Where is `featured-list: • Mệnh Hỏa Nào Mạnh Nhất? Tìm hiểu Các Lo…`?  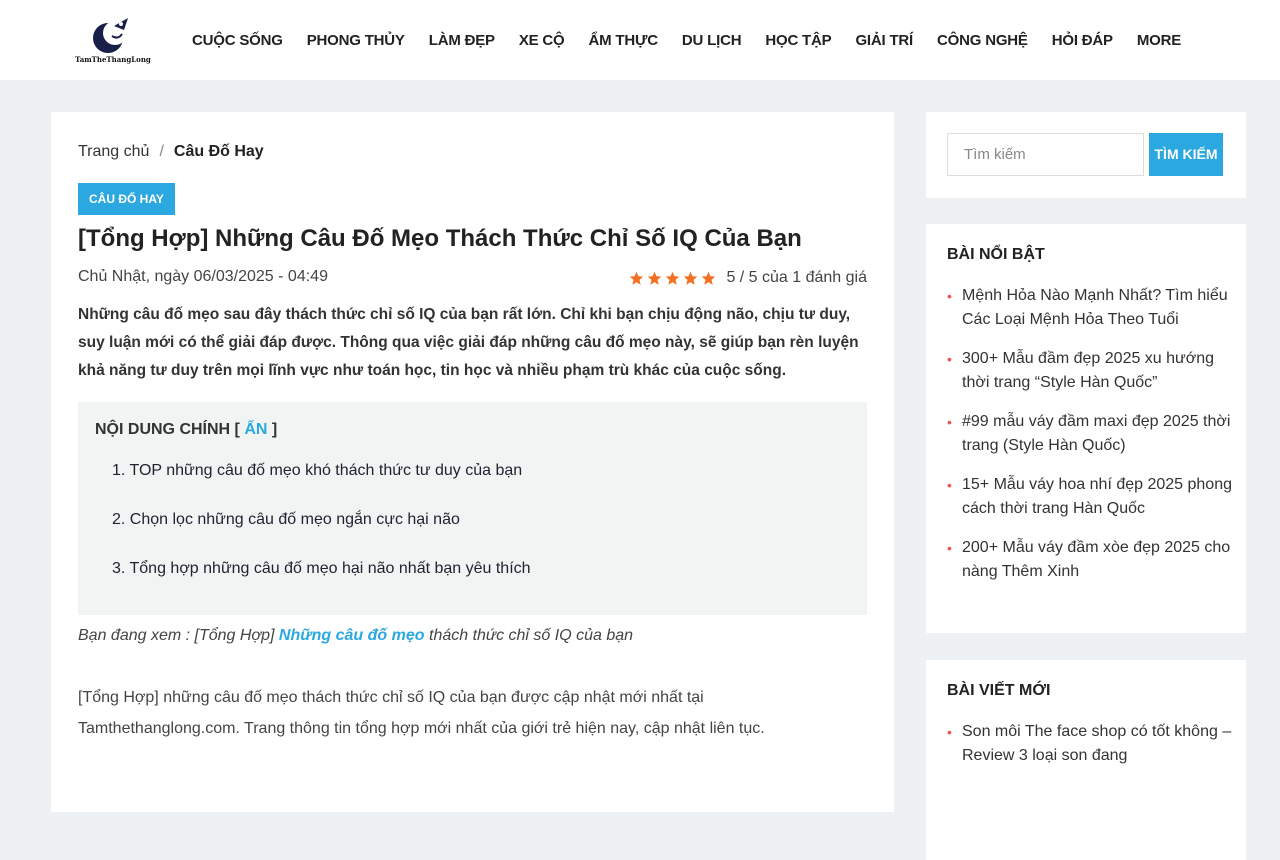 featured-list: • Mệnh Hỏa Nào Mạnh Nhất? Tìm hiểu Các Lo… is located at coordinates (1089, 441).